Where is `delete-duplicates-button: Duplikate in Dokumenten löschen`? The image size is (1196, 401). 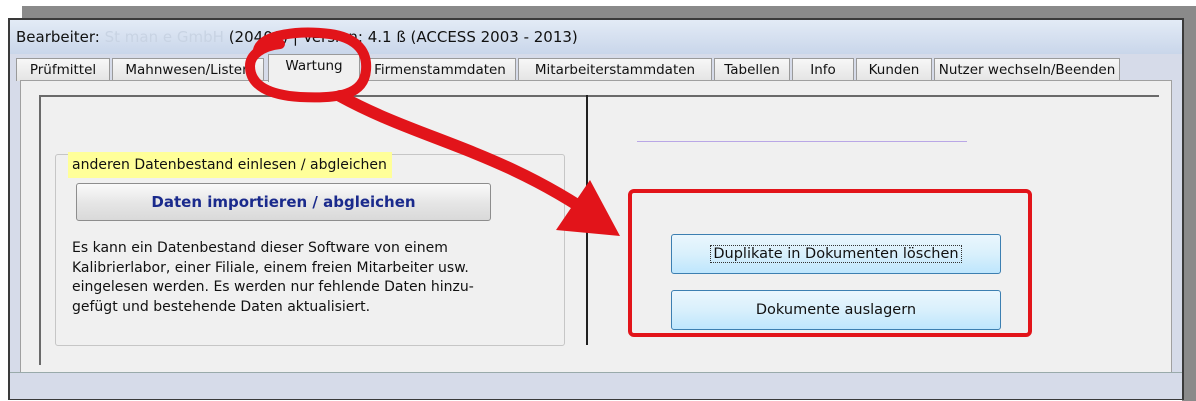 delete-duplicates-button: Duplikate in Dokumenten löschen is located at coordinates (836, 254).